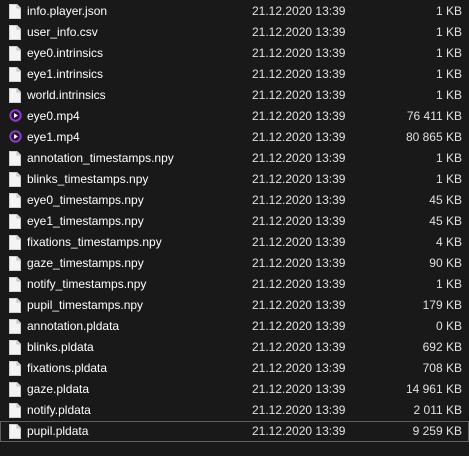 Image resolution: width=469 pixels, height=456 pixels. Describe the element at coordinates (87, 284) in the screenshot. I see `file-name: notify_timestamps.npy` at that location.